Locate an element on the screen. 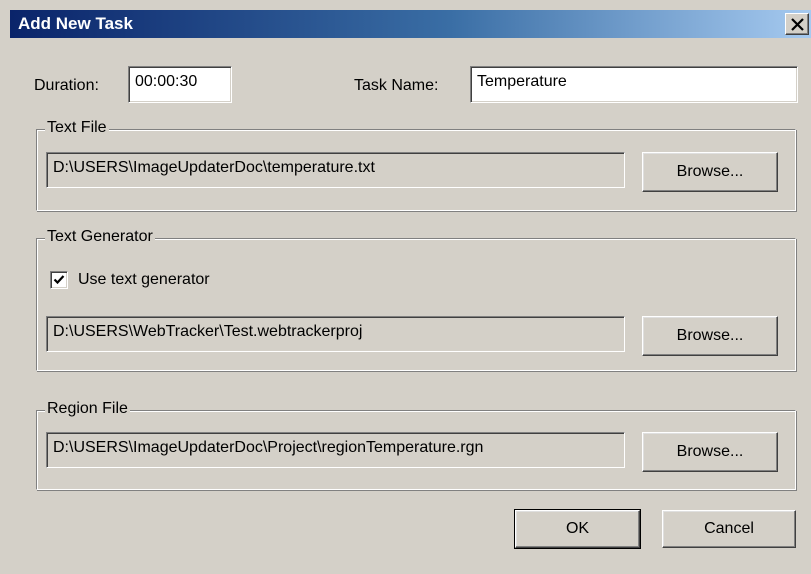  close-icon is located at coordinates (797, 24).